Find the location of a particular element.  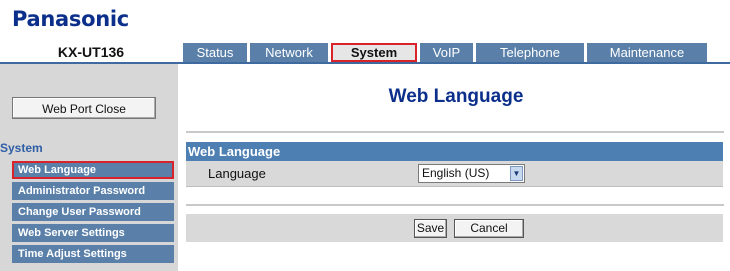

sidebar-item-administrator-password: Administrator Password is located at coordinates (93, 191).